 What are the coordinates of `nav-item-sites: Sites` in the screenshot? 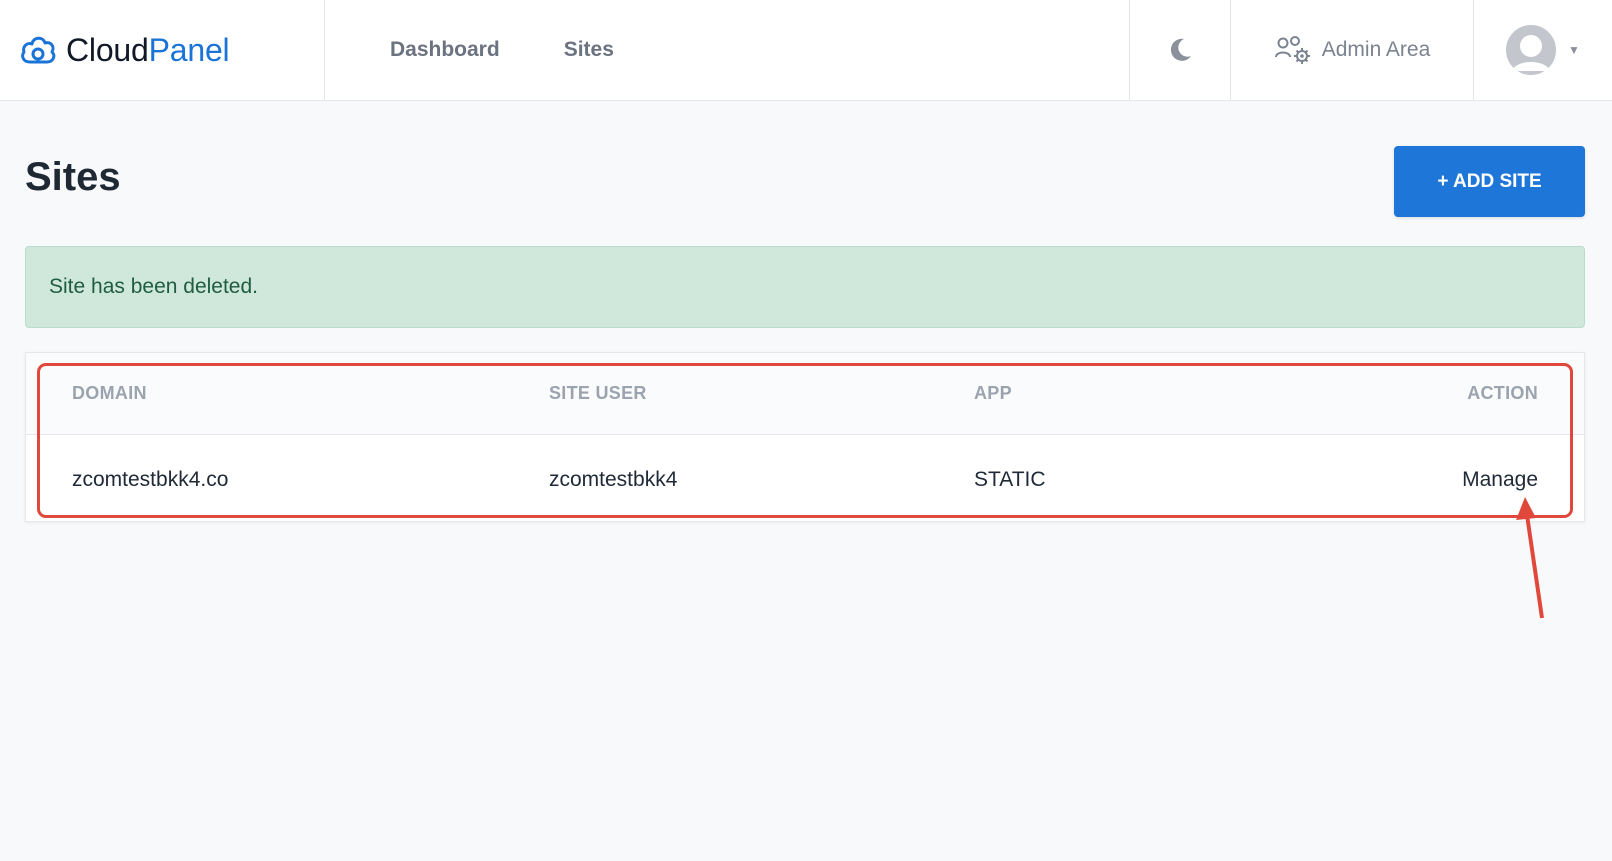 It's located at (589, 50).